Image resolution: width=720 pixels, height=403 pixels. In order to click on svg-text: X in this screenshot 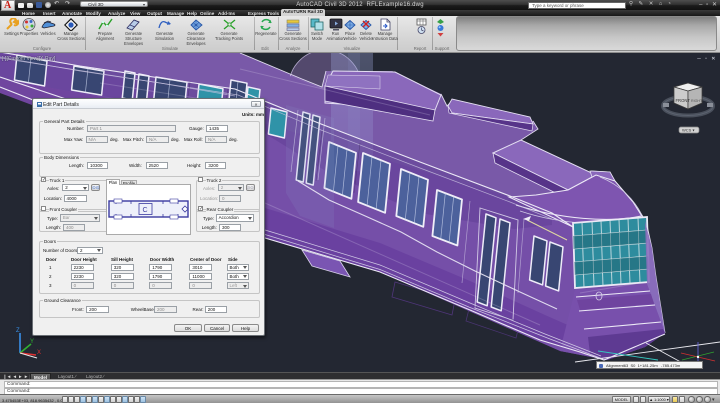, I will do `click(39, 353)`.